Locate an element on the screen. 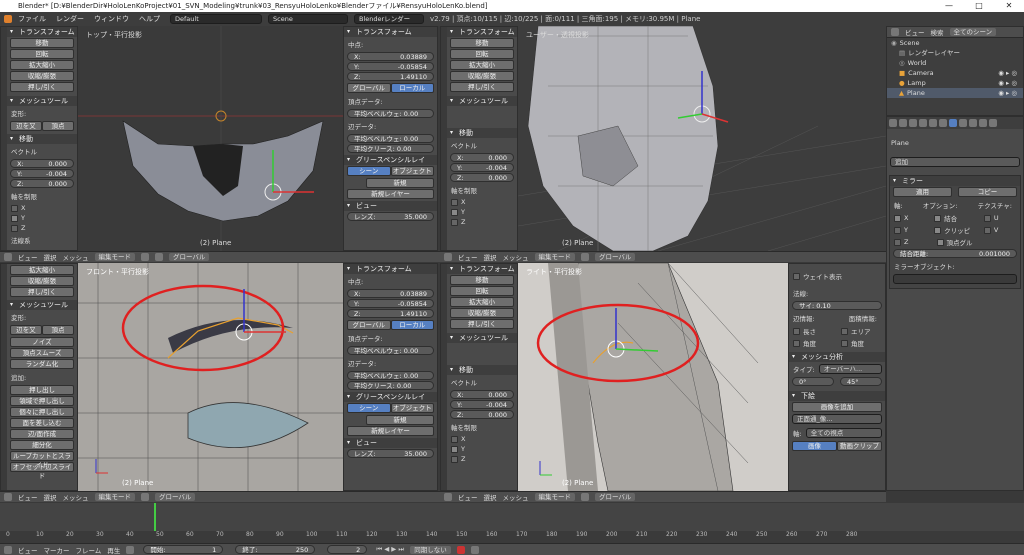  median-y-b: Y: -0.05854 is located at coordinates (390, 303).